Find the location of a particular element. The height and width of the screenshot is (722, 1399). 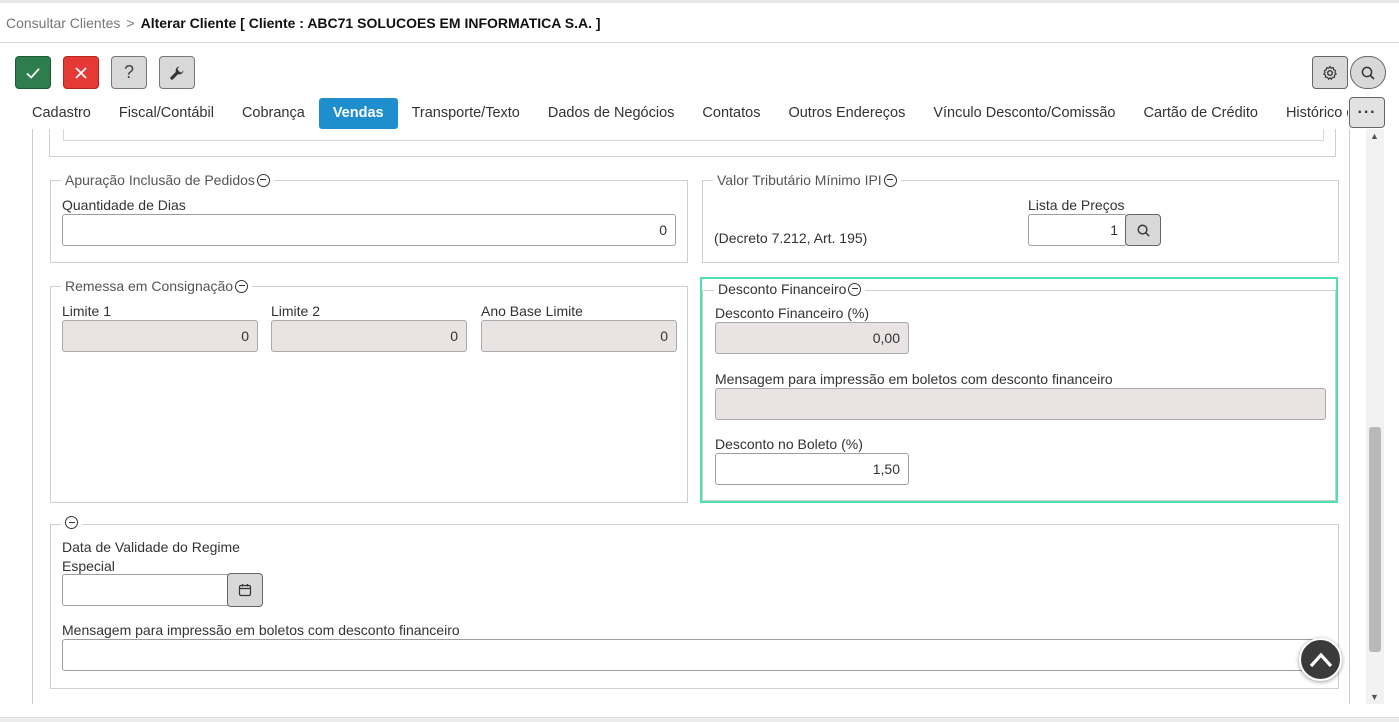

lista-precos-label: Lista de Preços is located at coordinates (1076, 205).